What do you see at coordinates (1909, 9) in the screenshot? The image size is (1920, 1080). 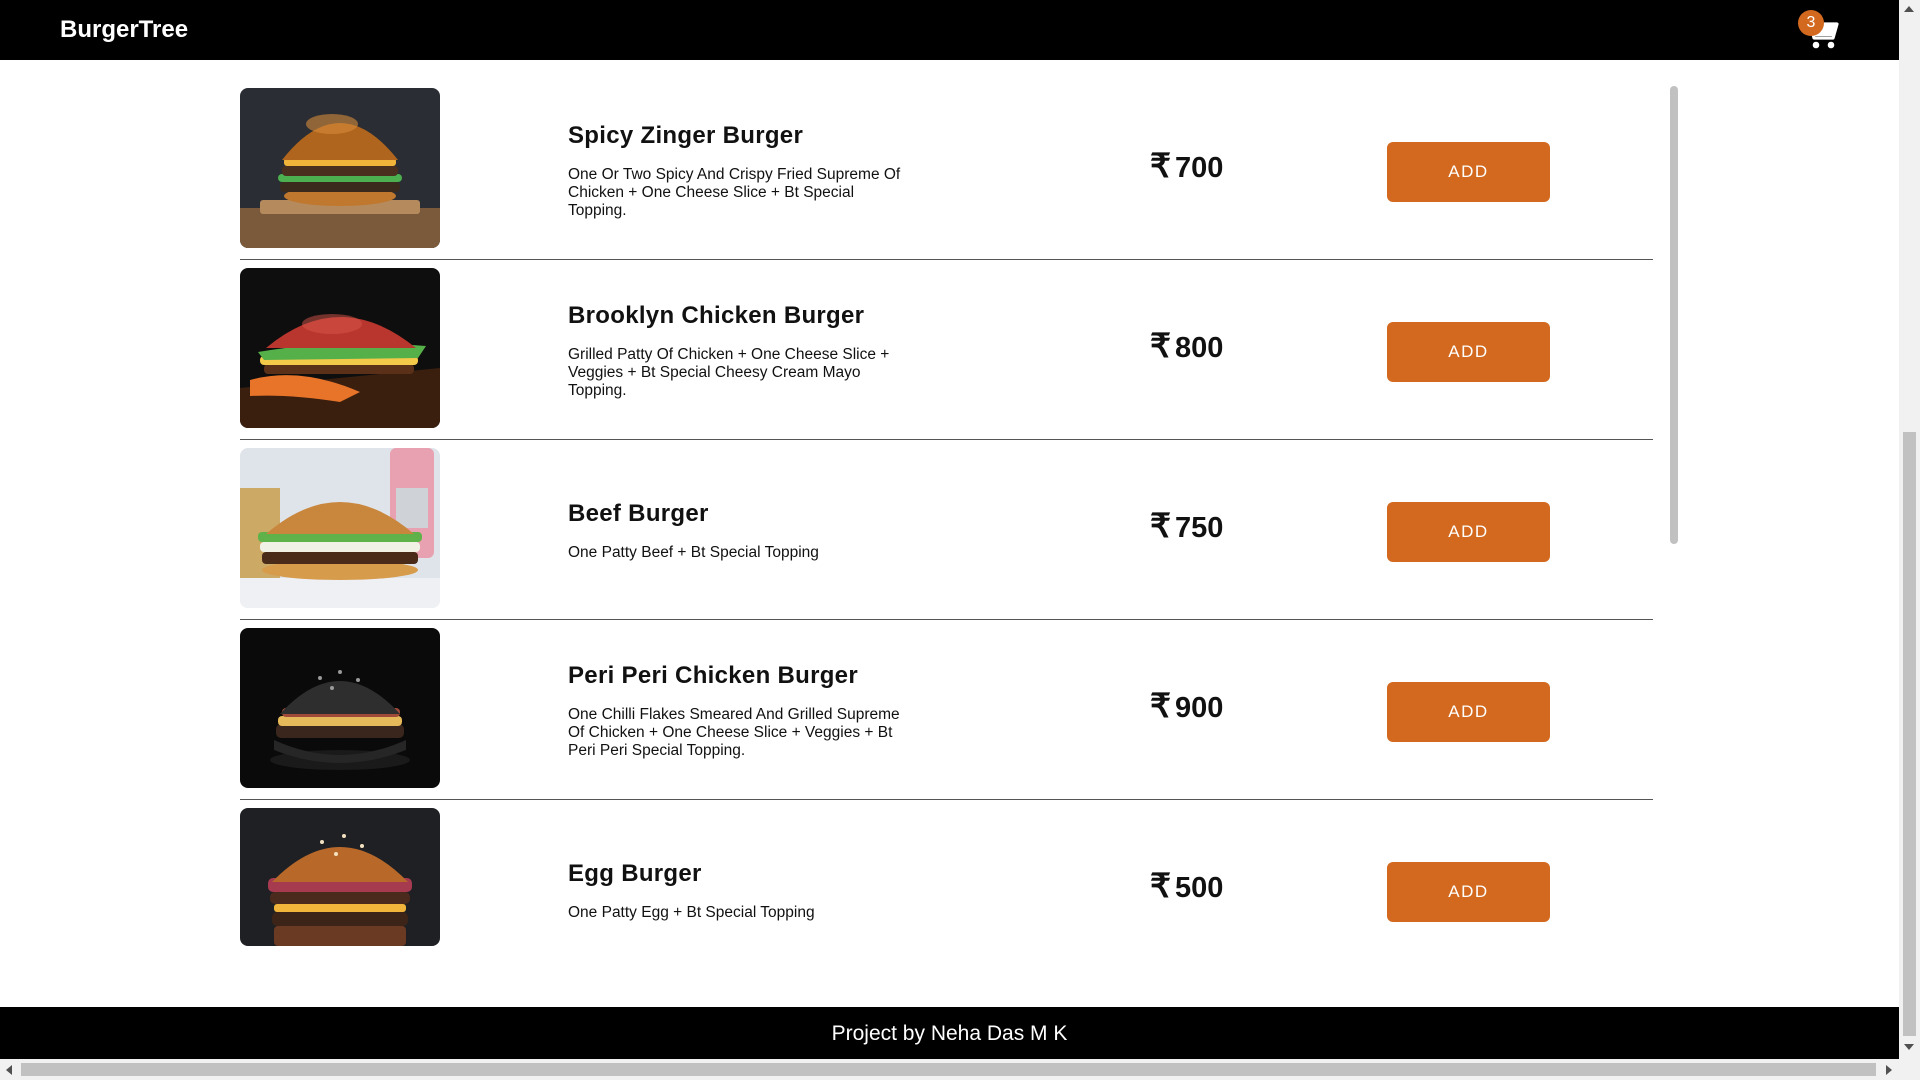 I see `scroll-up-arrow-icon` at bounding box center [1909, 9].